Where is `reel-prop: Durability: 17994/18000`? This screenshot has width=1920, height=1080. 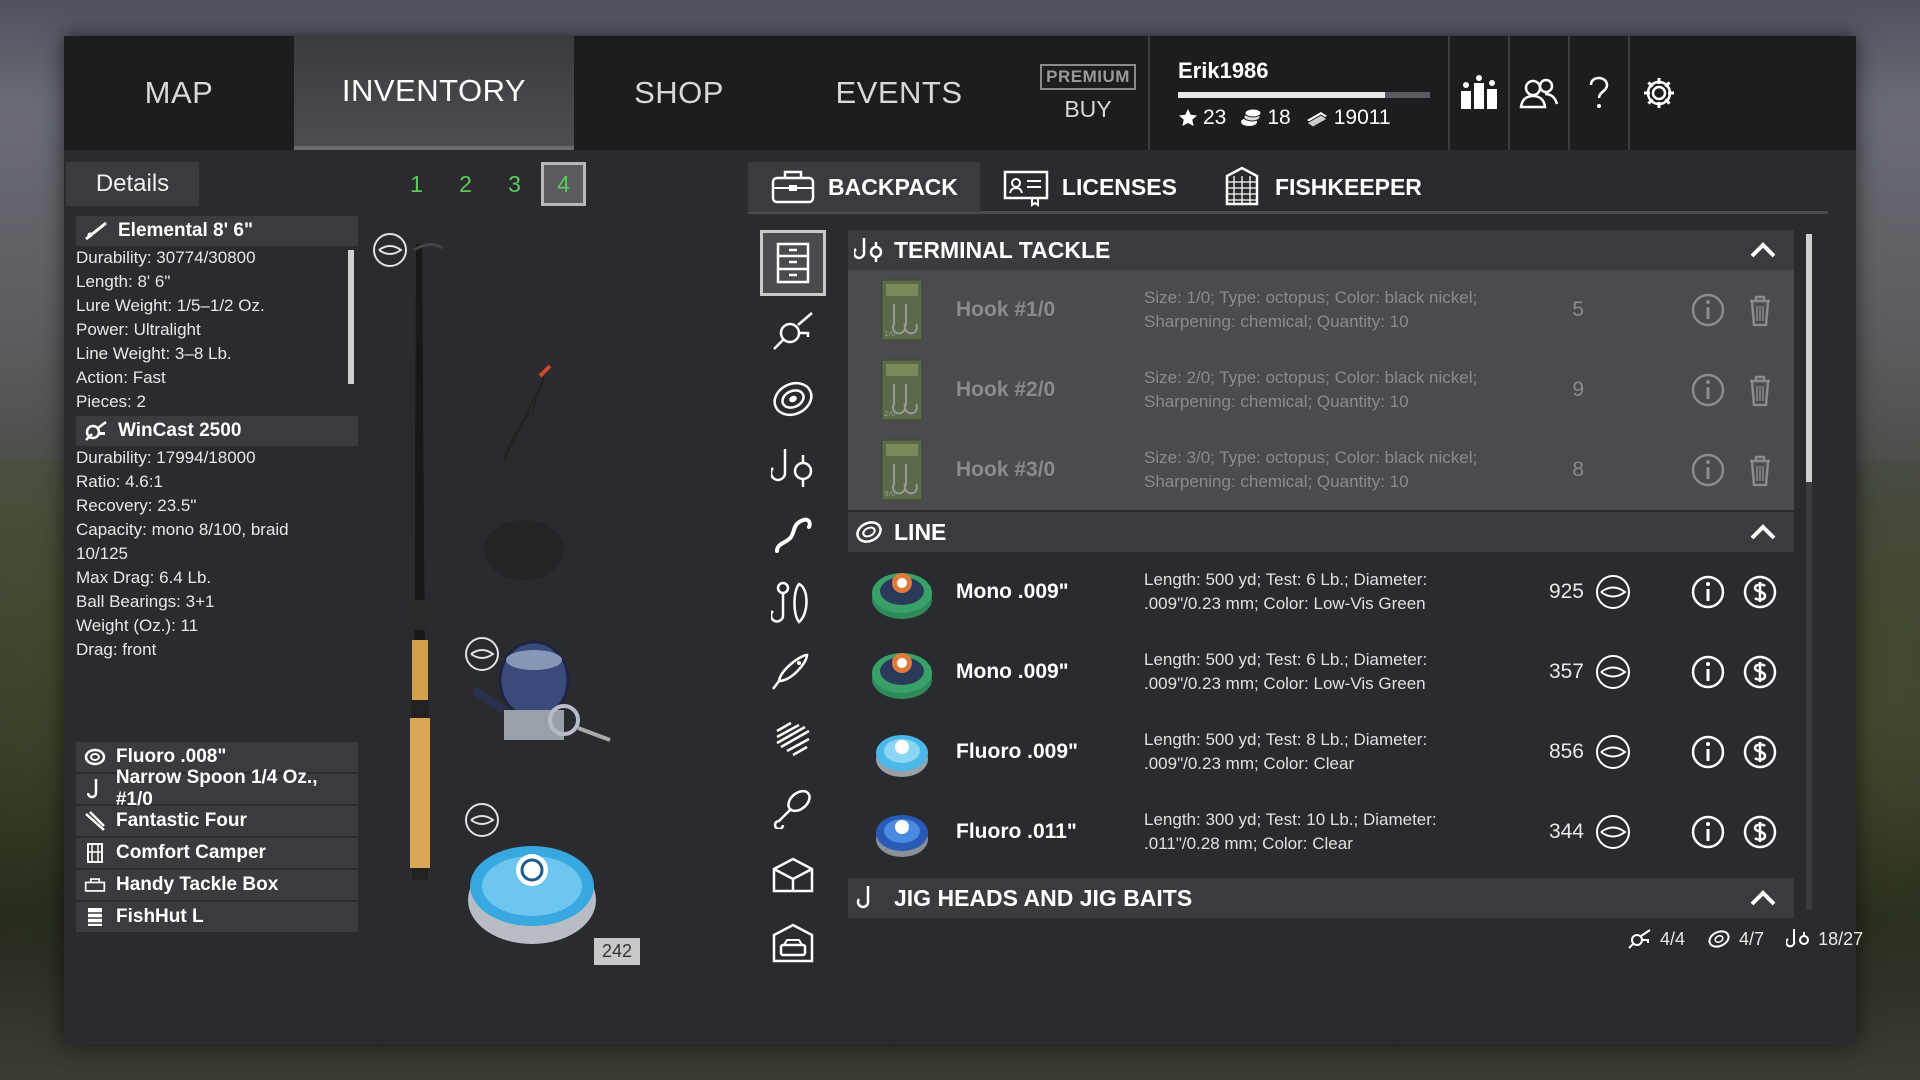 reel-prop: Durability: 17994/18000 is located at coordinates (166, 457).